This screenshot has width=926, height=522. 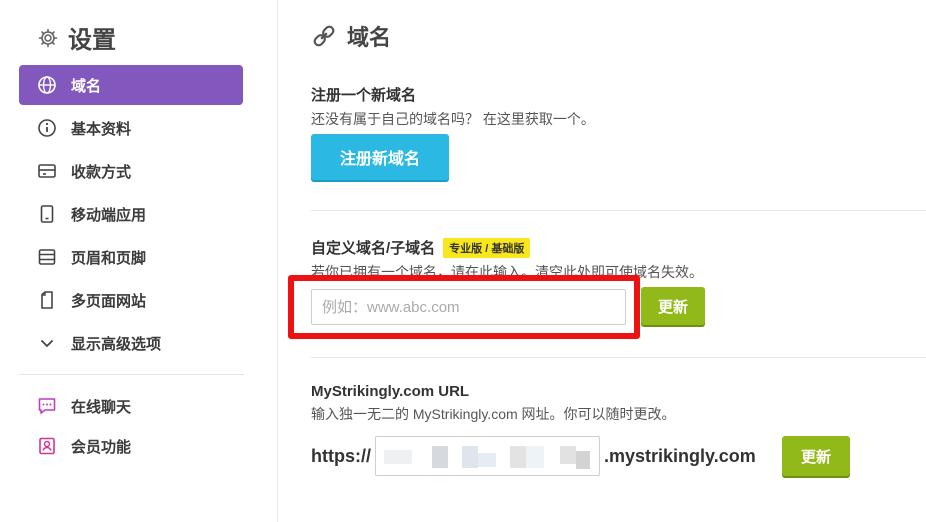 I want to click on mobile-icon, so click(x=47, y=214).